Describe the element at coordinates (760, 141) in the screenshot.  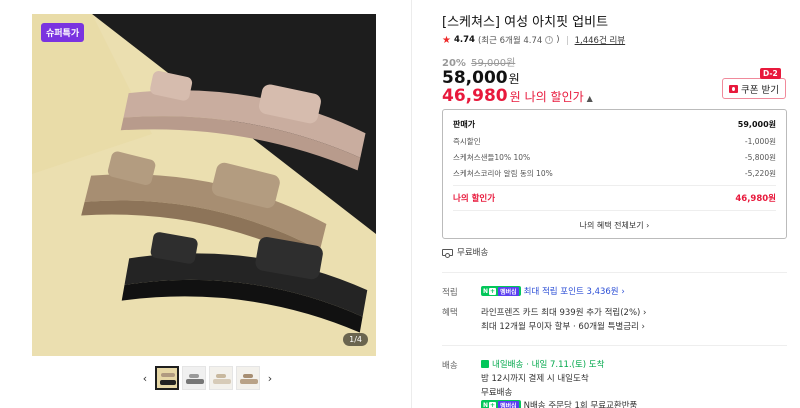
I see `breakdown-value: -1,000원` at that location.